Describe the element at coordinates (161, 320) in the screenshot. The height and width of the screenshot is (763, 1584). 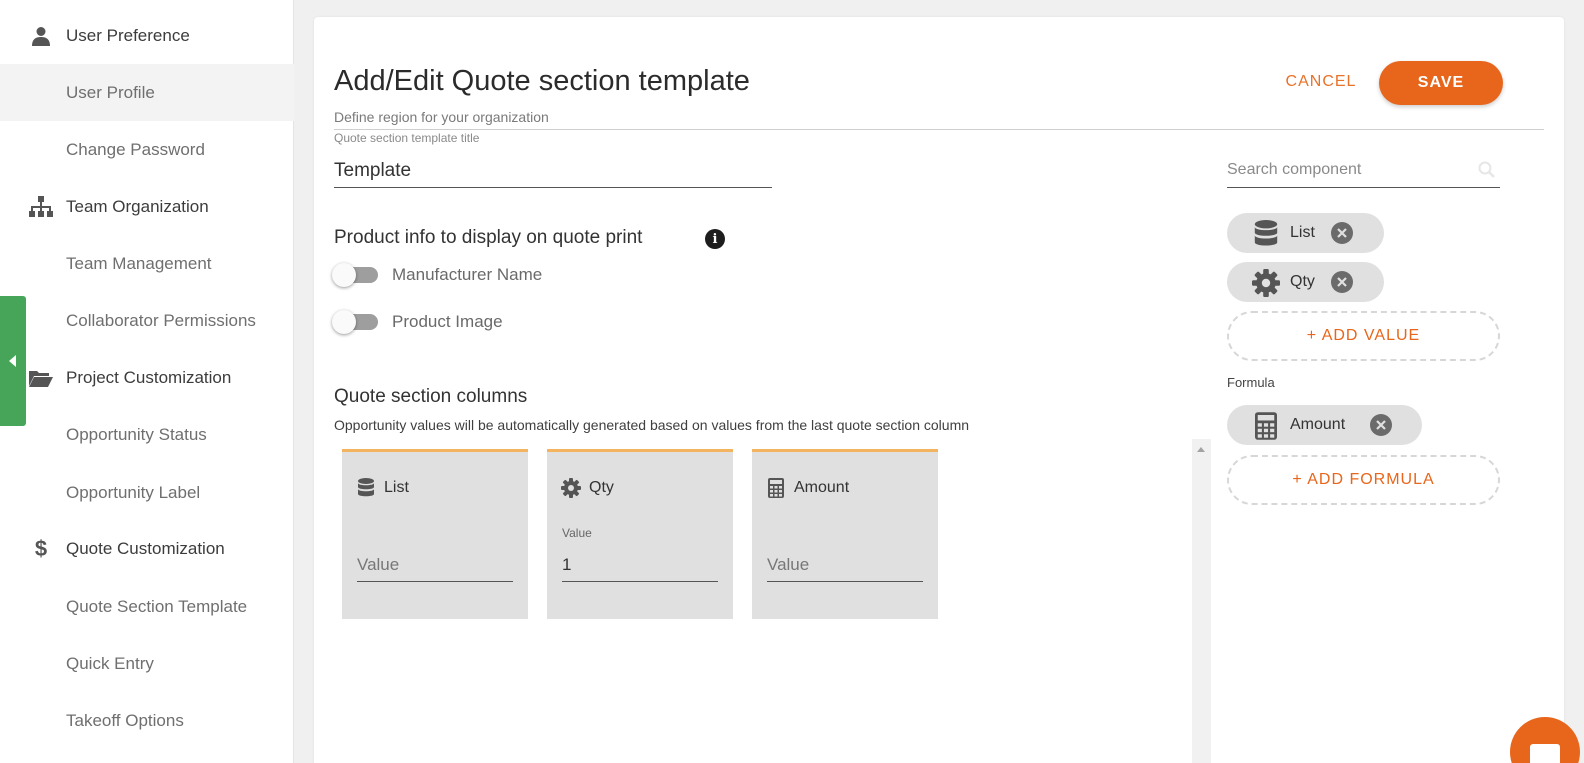
I see `sidebar-label: Collaborator Permissions` at that location.